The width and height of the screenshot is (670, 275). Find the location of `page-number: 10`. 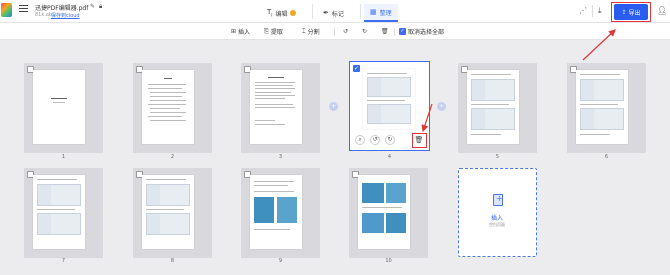

page-number: 10 is located at coordinates (388, 261).